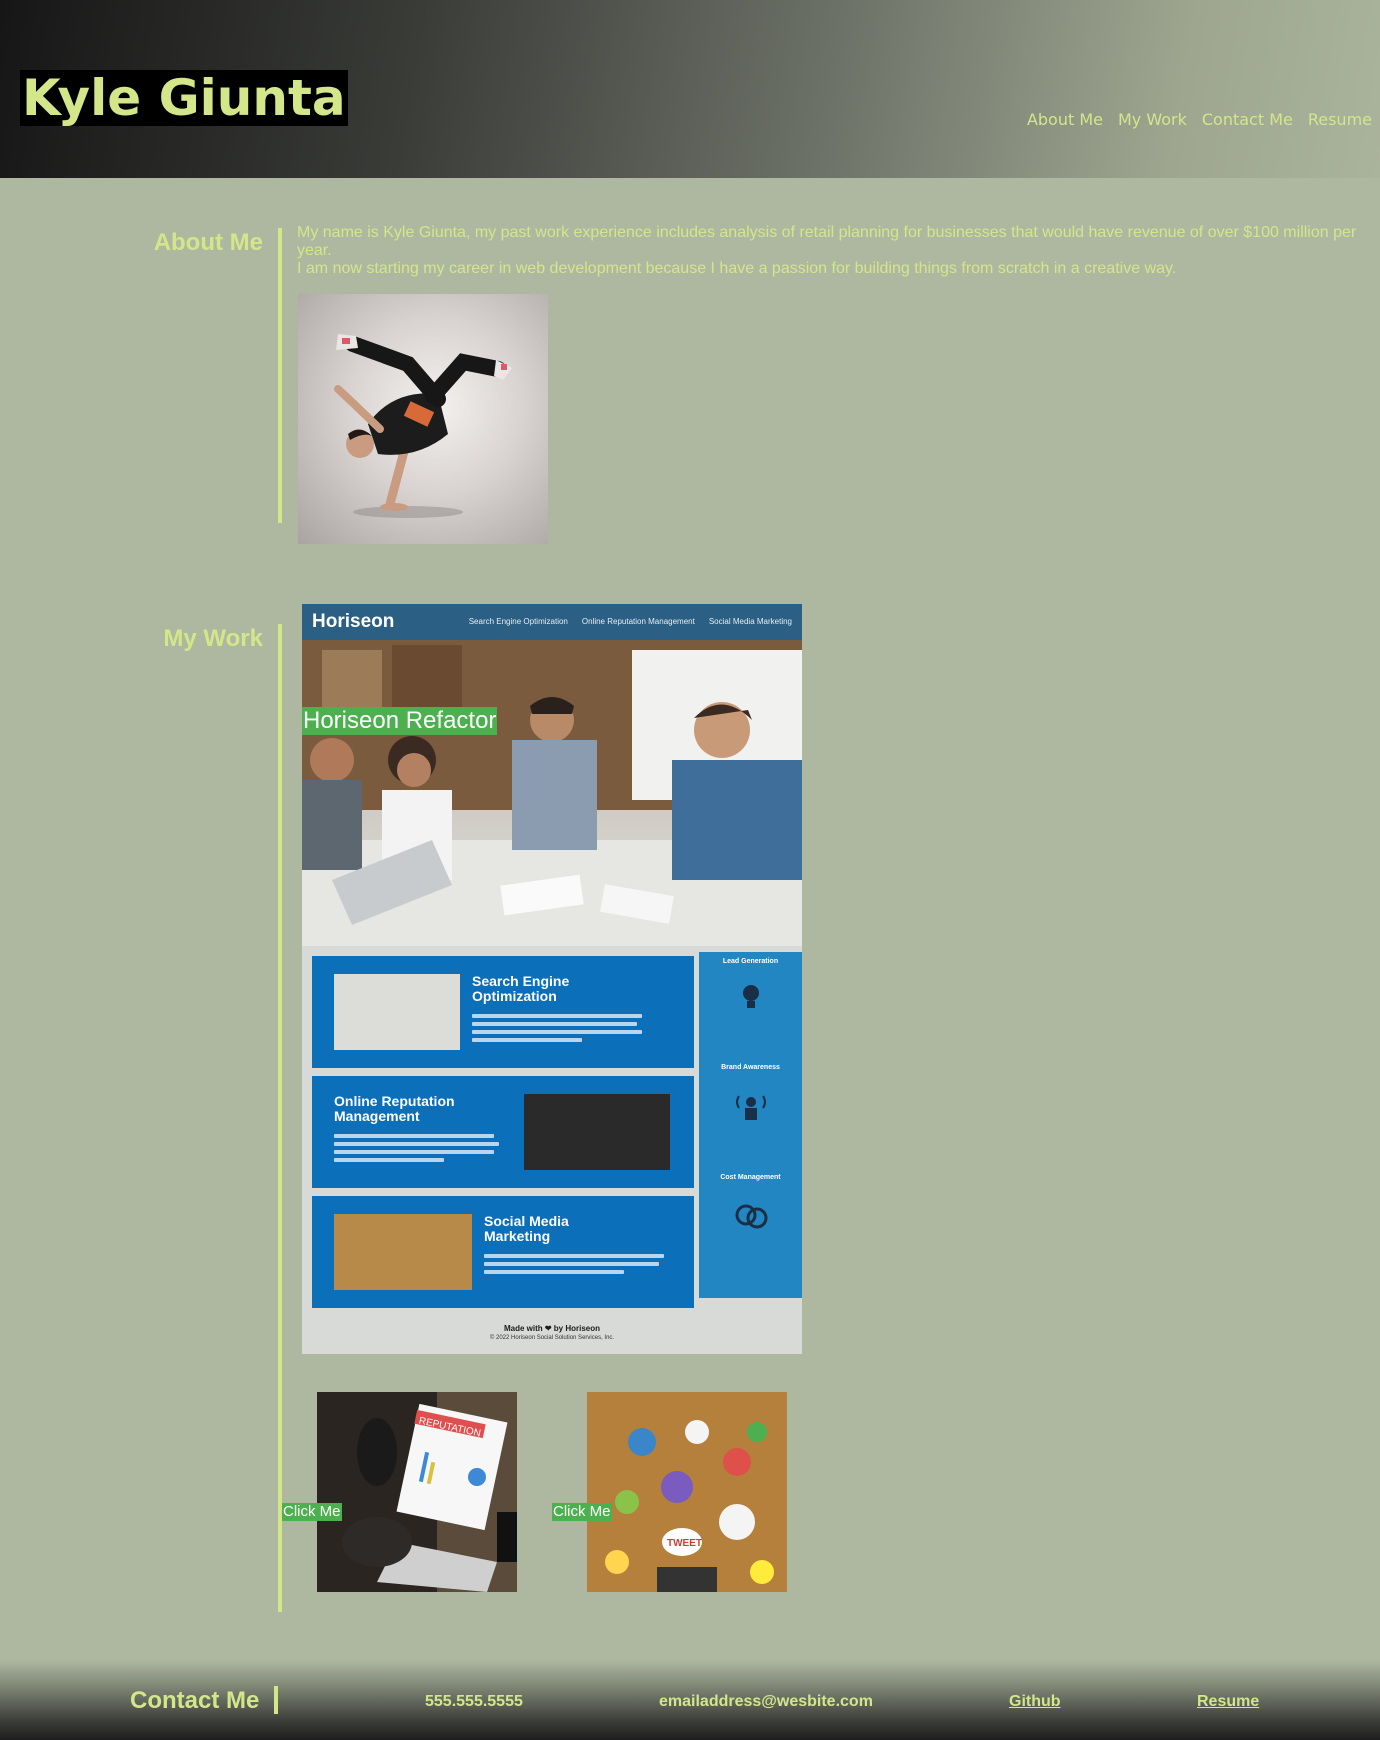 The height and width of the screenshot is (1740, 1380). What do you see at coordinates (208, 242) in the screenshot?
I see `about-heading: About Me` at bounding box center [208, 242].